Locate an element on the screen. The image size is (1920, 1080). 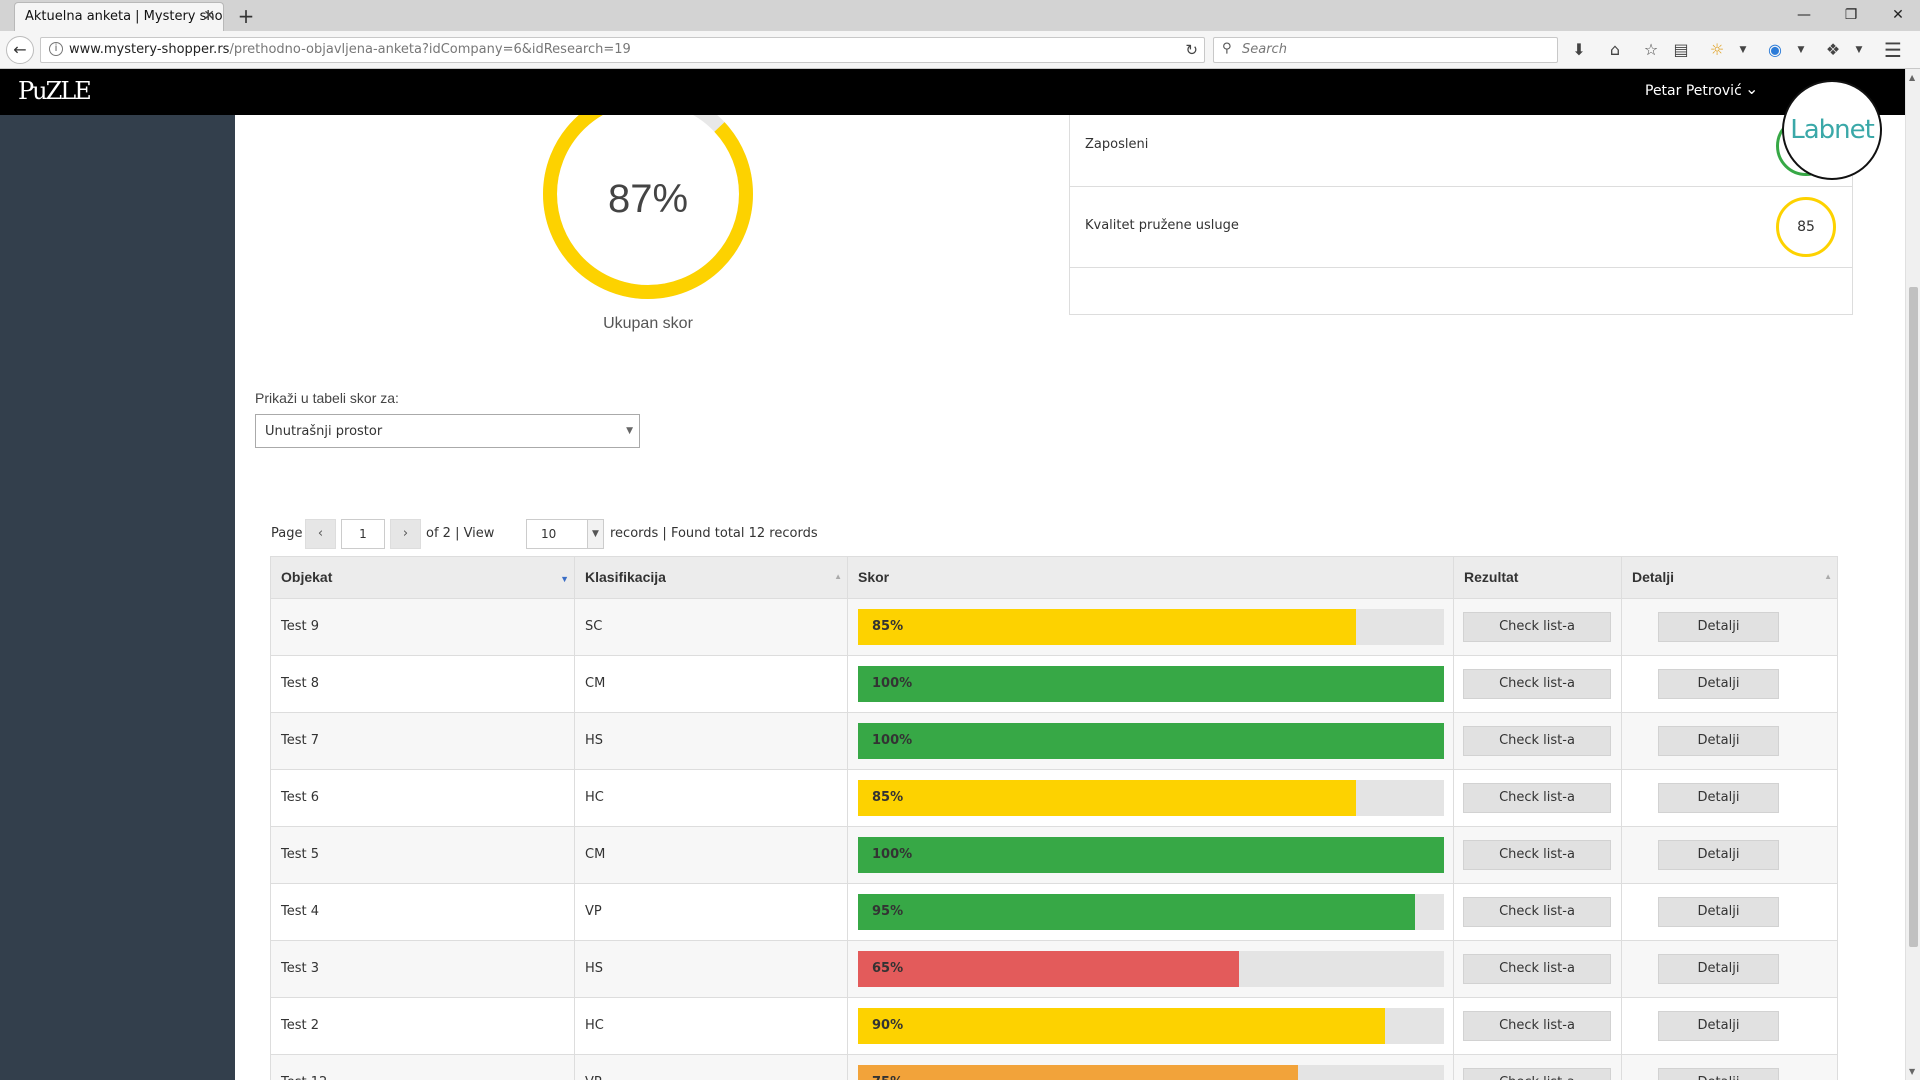
back-arrow-icon: ← is located at coordinates (20, 50).